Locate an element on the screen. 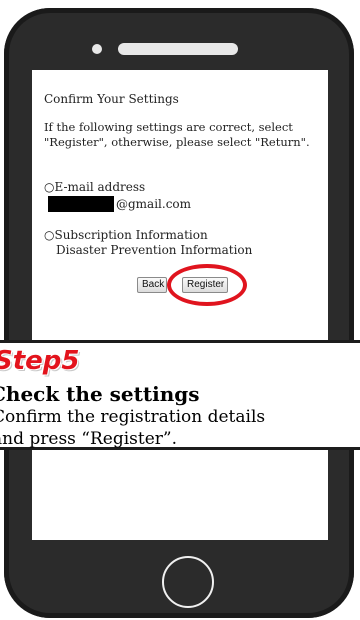 Image resolution: width=360 pixels, height=620 pixels. highlight-circle is located at coordinates (207, 285).